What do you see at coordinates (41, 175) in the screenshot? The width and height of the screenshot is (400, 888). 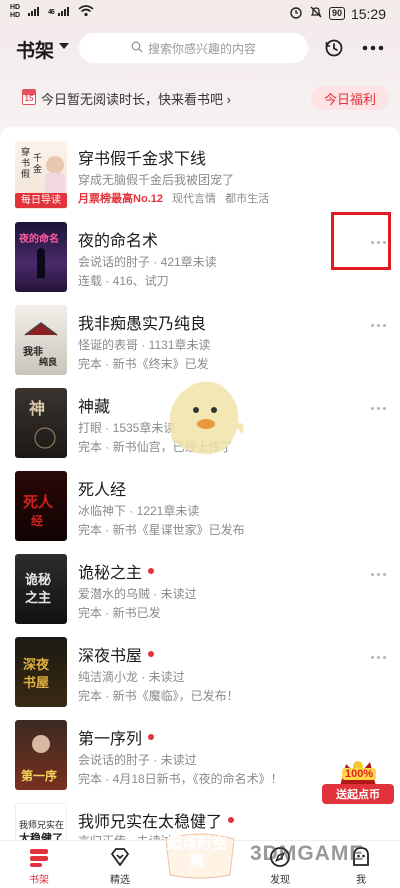 I see `book-cover: 穿 书 假 千 金 每日导读` at bounding box center [41, 175].